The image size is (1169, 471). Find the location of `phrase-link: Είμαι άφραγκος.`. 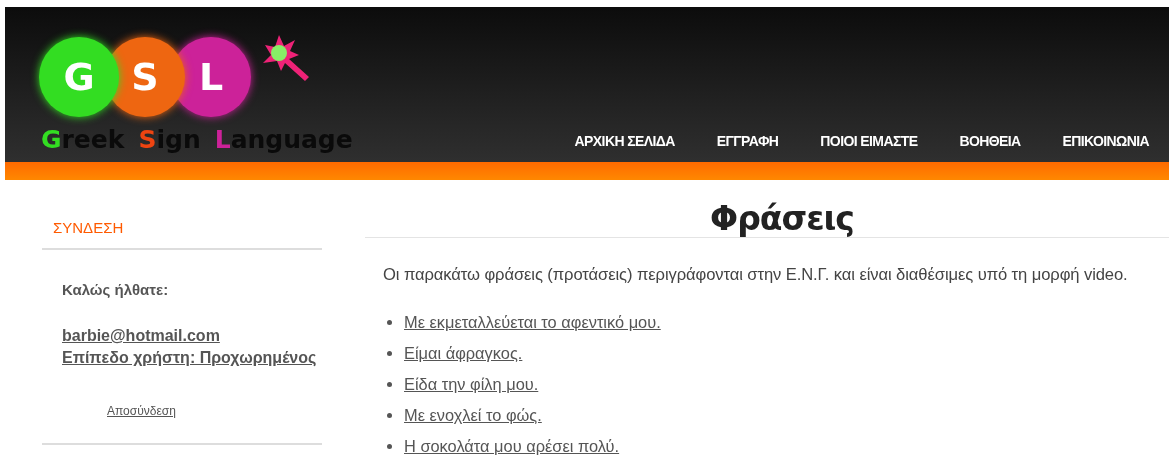

phrase-link: Είμαι άφραγκος. is located at coordinates (463, 353).